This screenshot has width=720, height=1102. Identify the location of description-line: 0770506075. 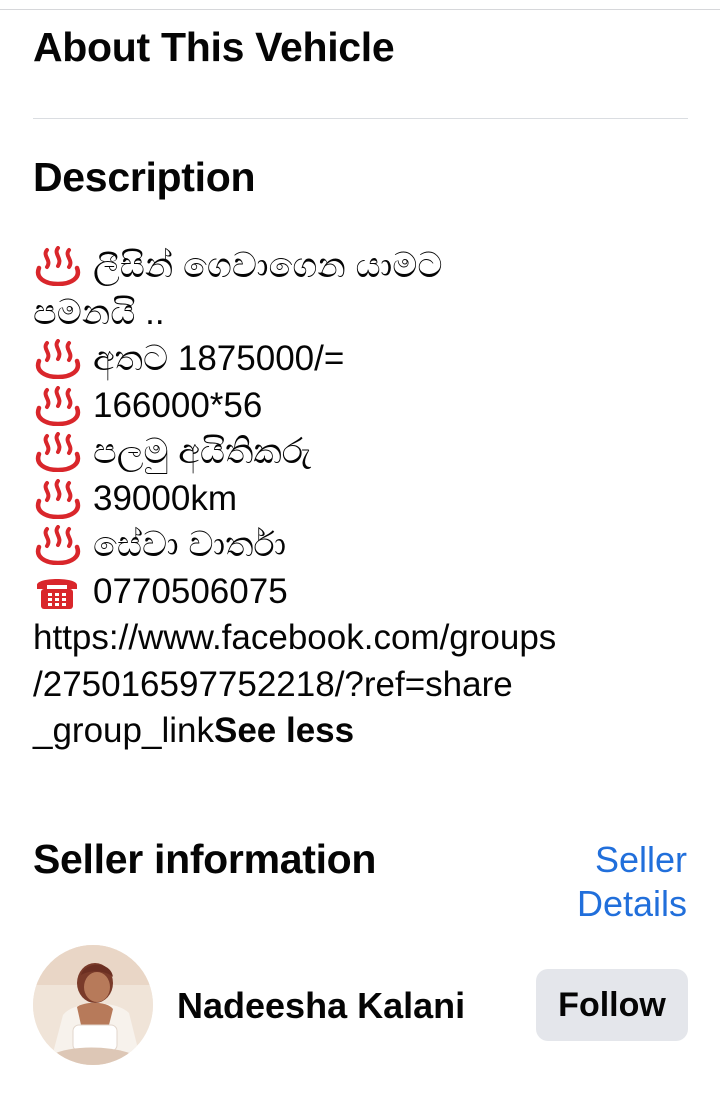
(363, 592).